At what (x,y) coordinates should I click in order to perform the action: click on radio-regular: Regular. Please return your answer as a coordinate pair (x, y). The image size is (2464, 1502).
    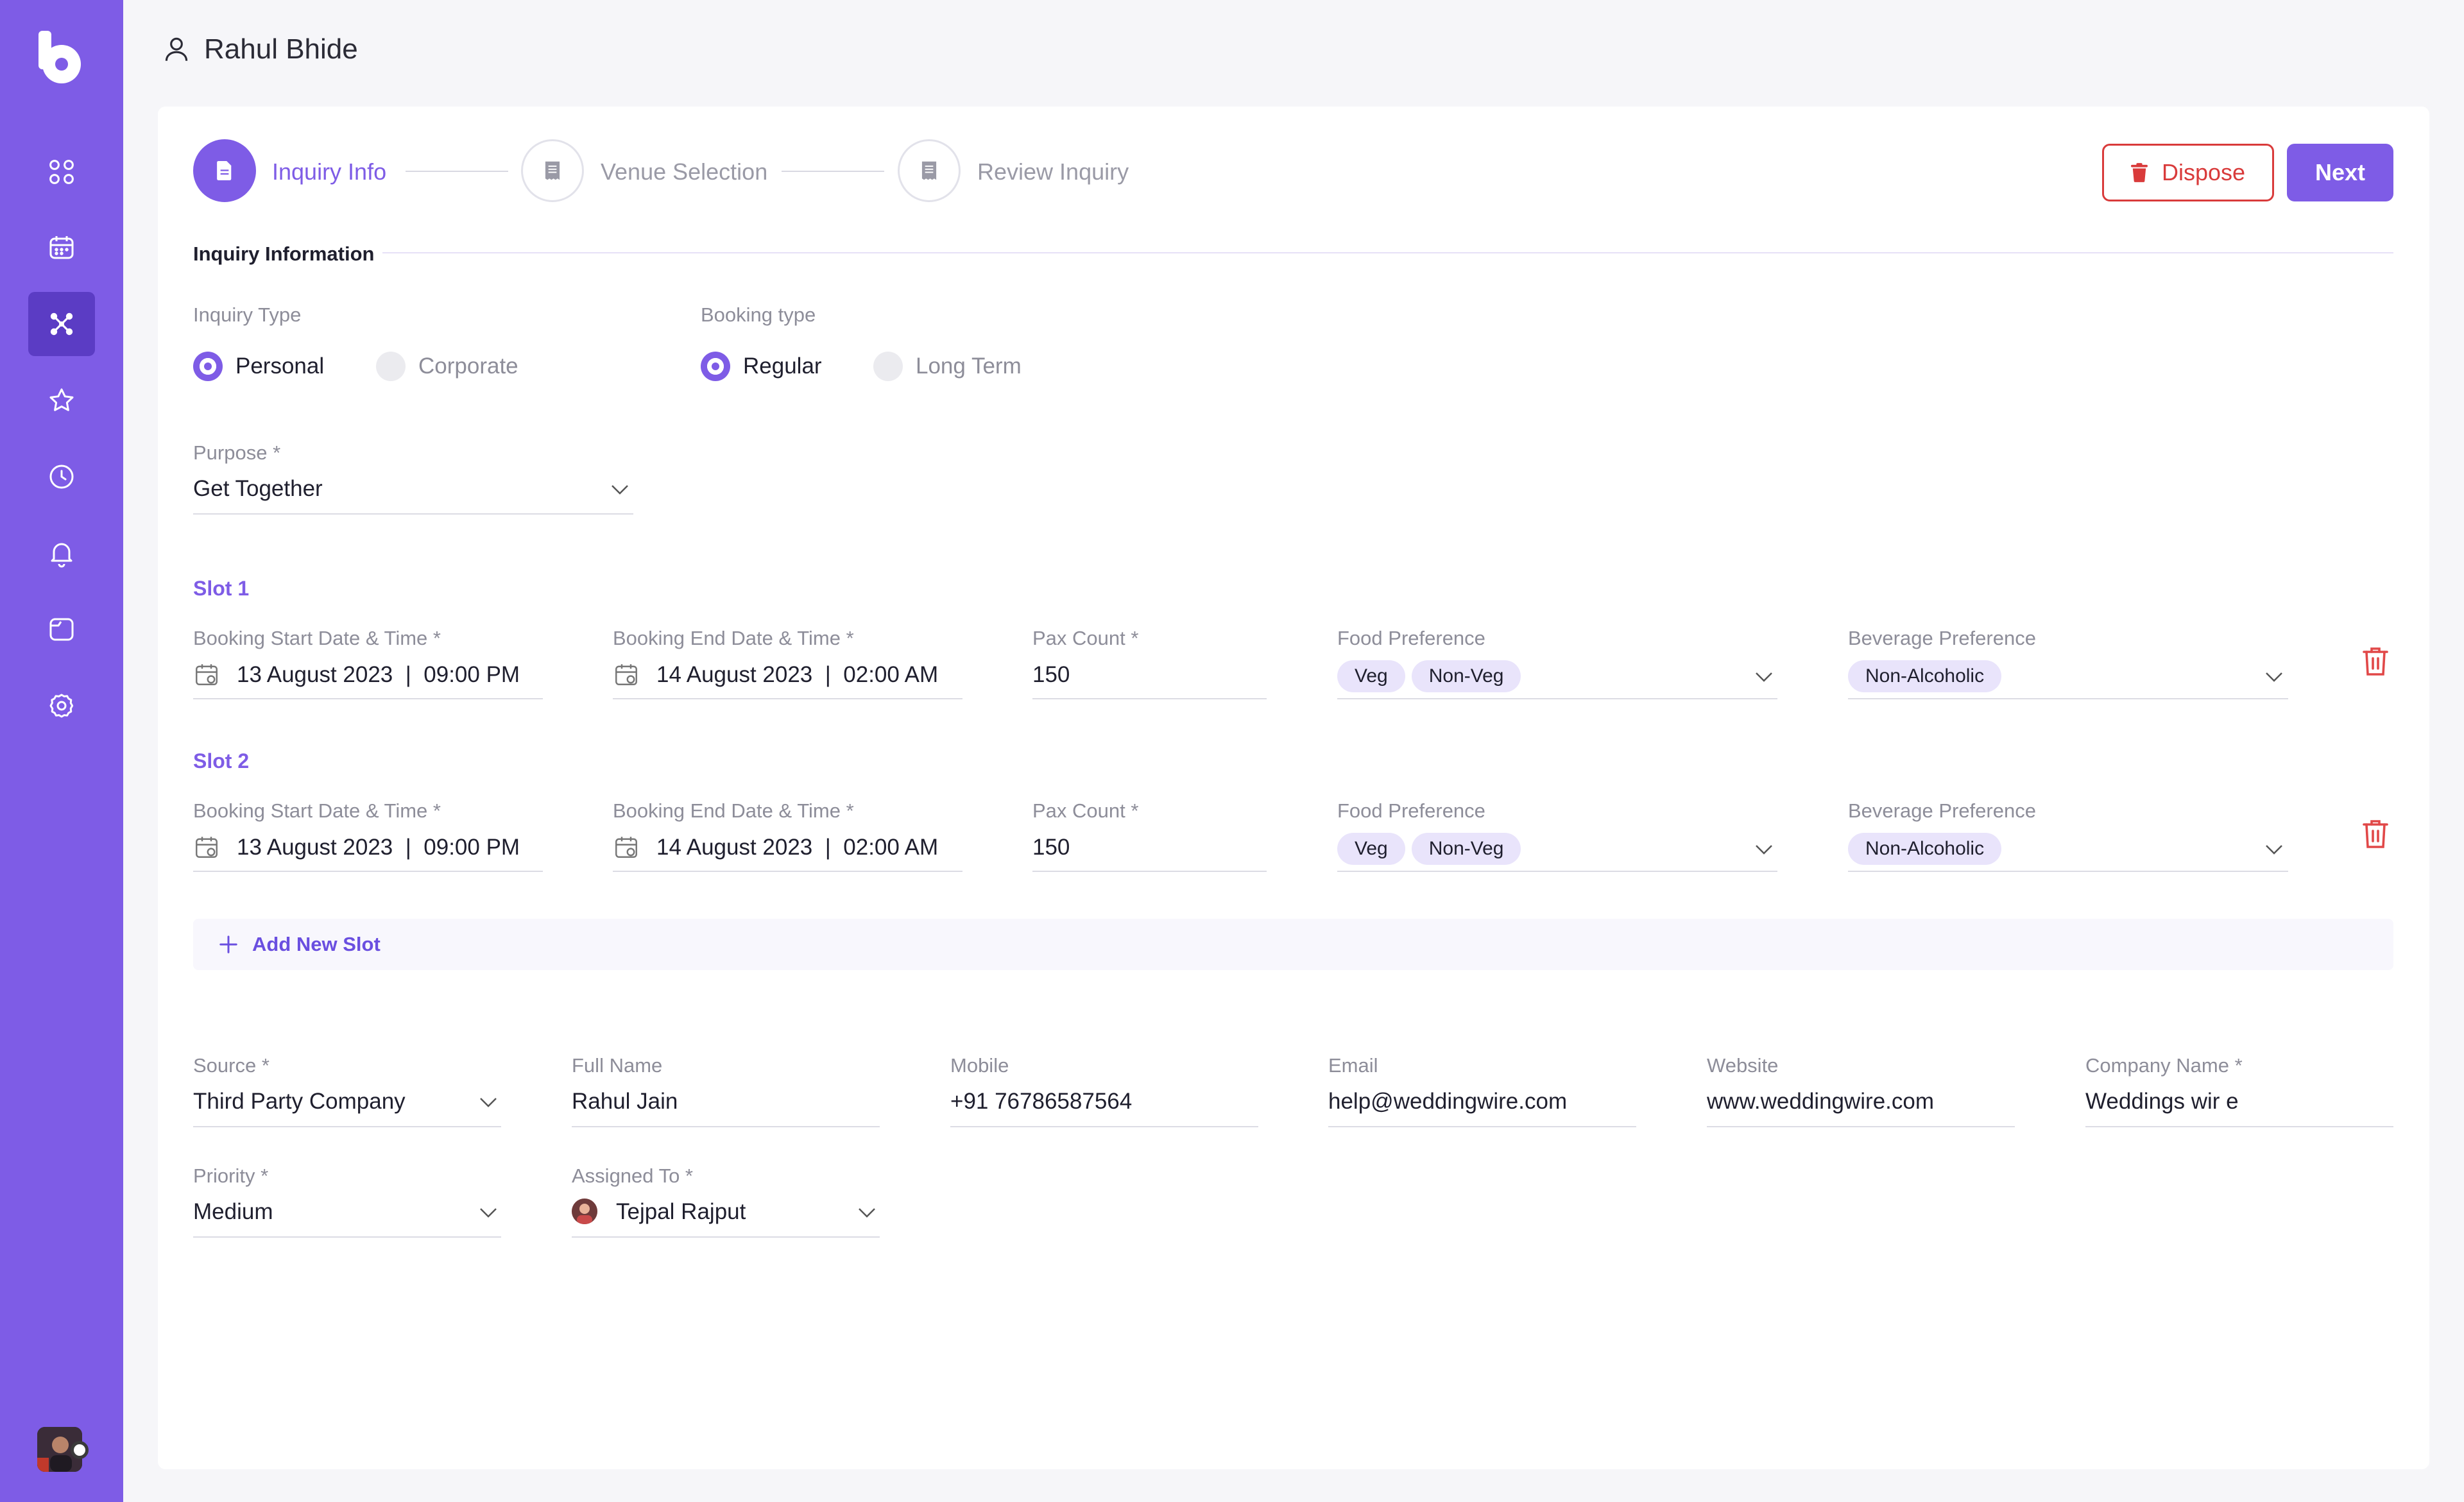
    Looking at the image, I should click on (762, 367).